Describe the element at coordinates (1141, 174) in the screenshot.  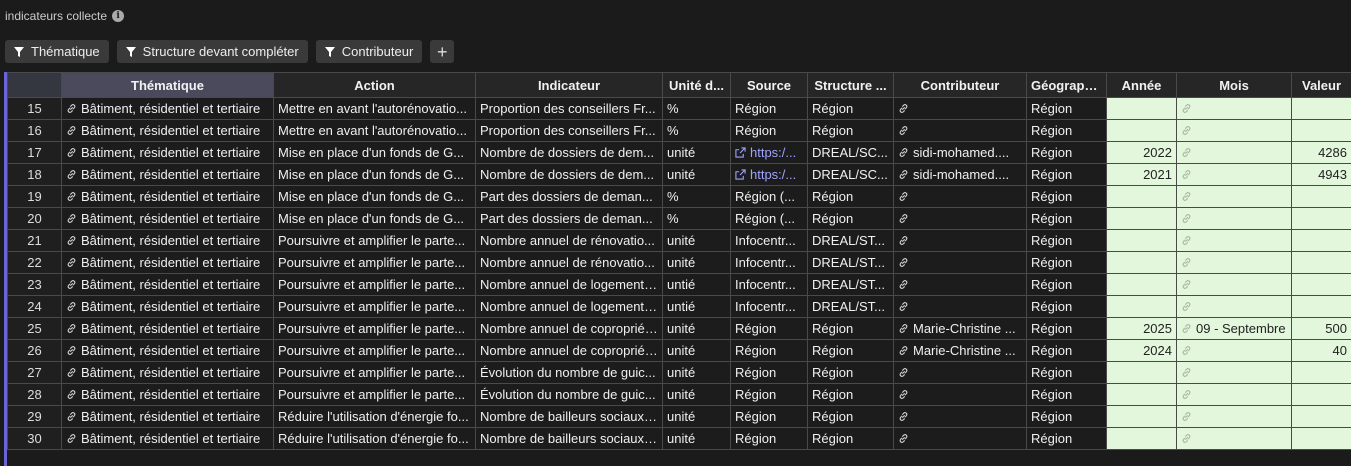
I see `cell-annee: 2021` at that location.